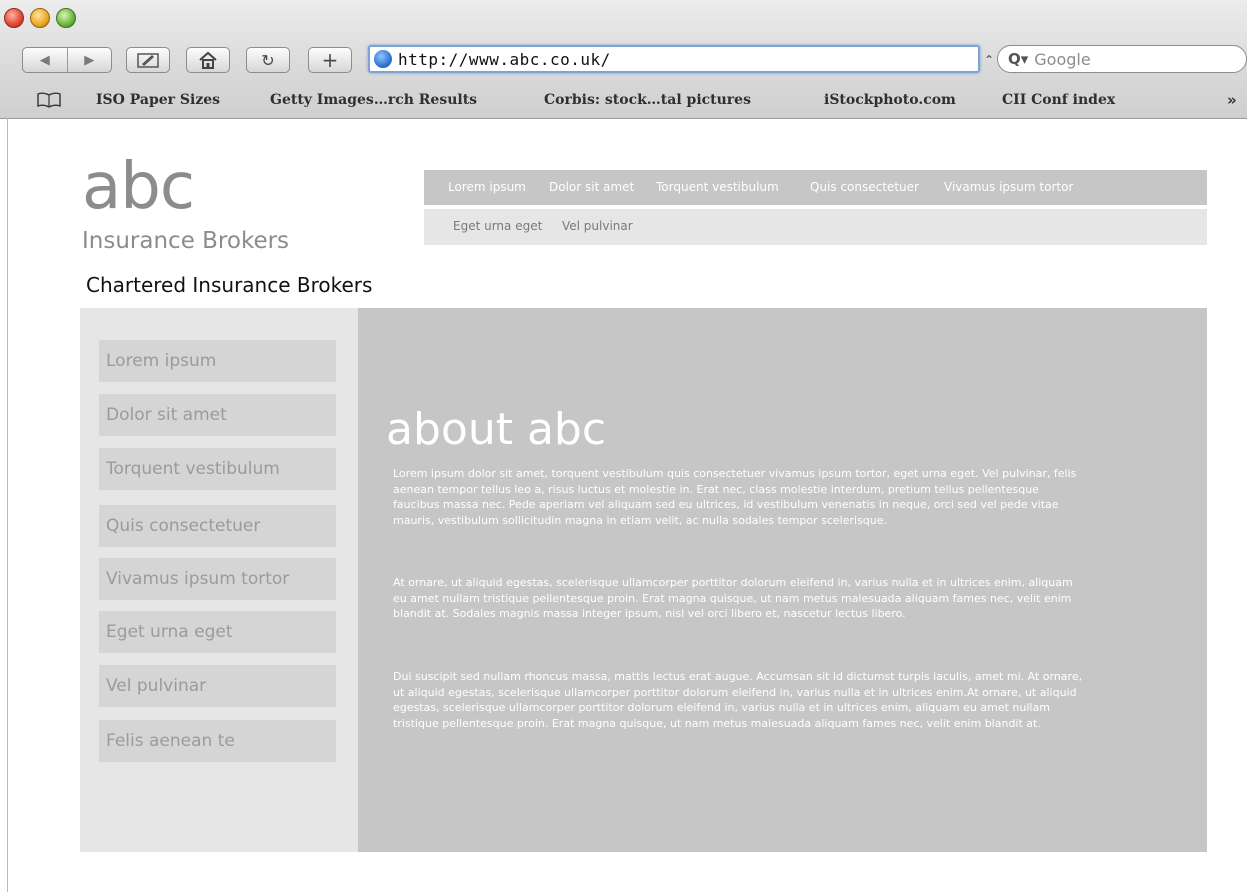 The width and height of the screenshot is (1247, 892). I want to click on sidebar-item: Lorem ipsum, so click(217, 361).